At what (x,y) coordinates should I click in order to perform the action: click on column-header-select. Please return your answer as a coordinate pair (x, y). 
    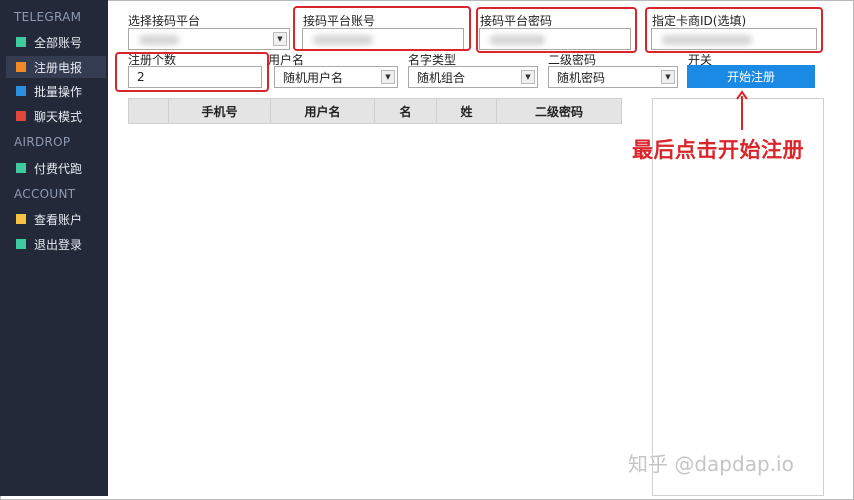
    Looking at the image, I should click on (149, 111).